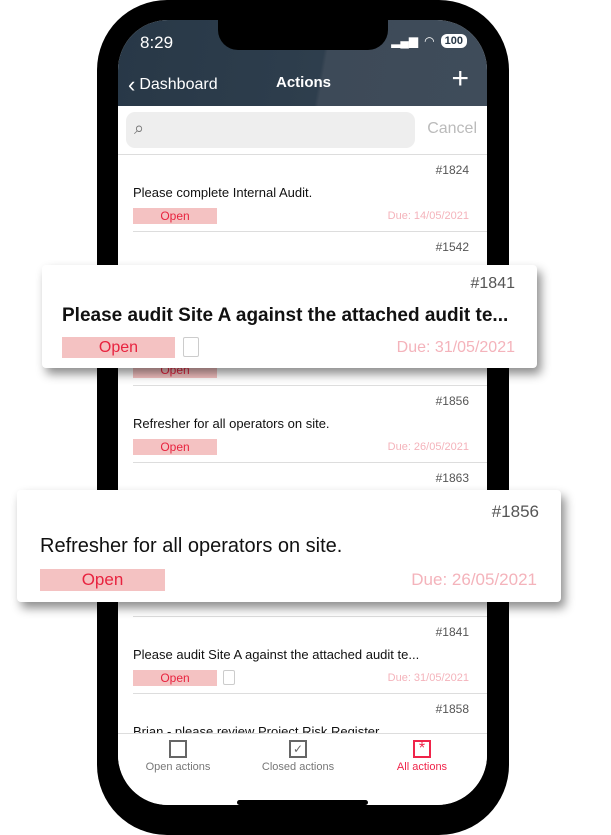  What do you see at coordinates (452, 709) in the screenshot?
I see `action-number: #1858` at bounding box center [452, 709].